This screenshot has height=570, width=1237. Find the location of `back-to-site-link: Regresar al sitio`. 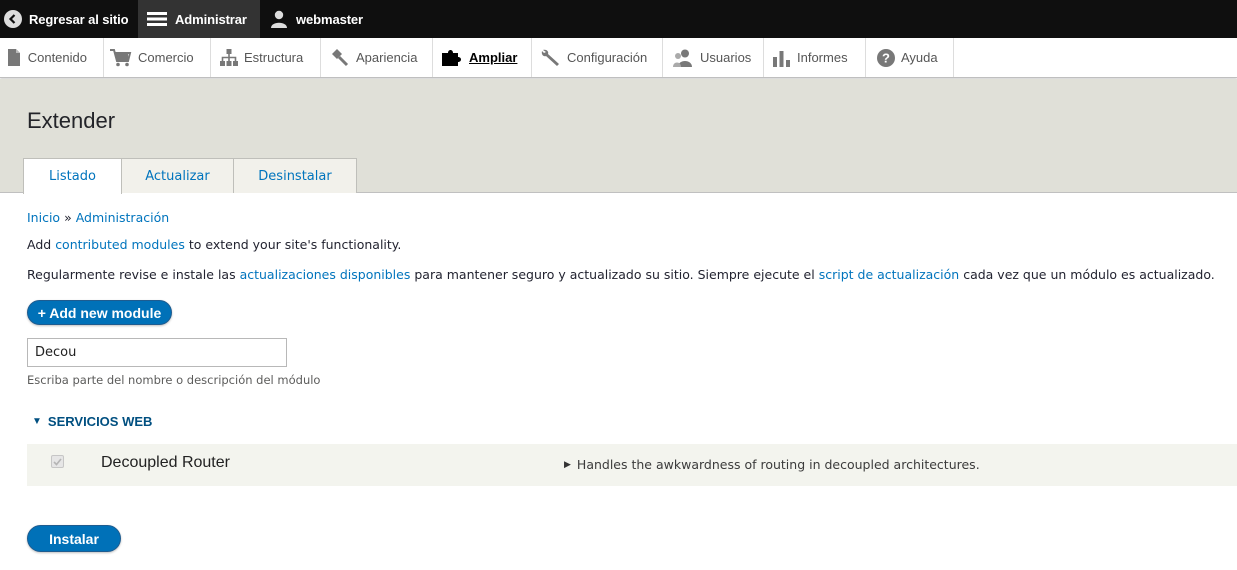

back-to-site-link: Regresar al sitio is located at coordinates (69, 19).